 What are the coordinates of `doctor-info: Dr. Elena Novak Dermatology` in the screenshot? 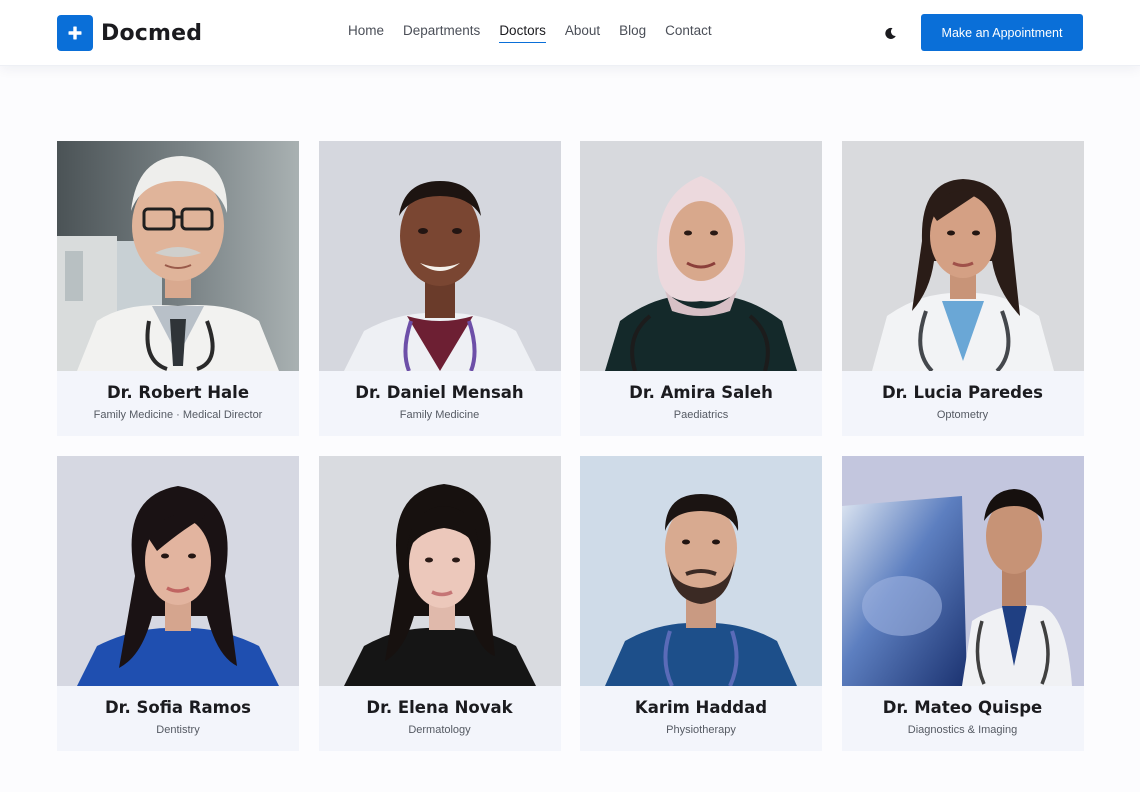 It's located at (439, 718).